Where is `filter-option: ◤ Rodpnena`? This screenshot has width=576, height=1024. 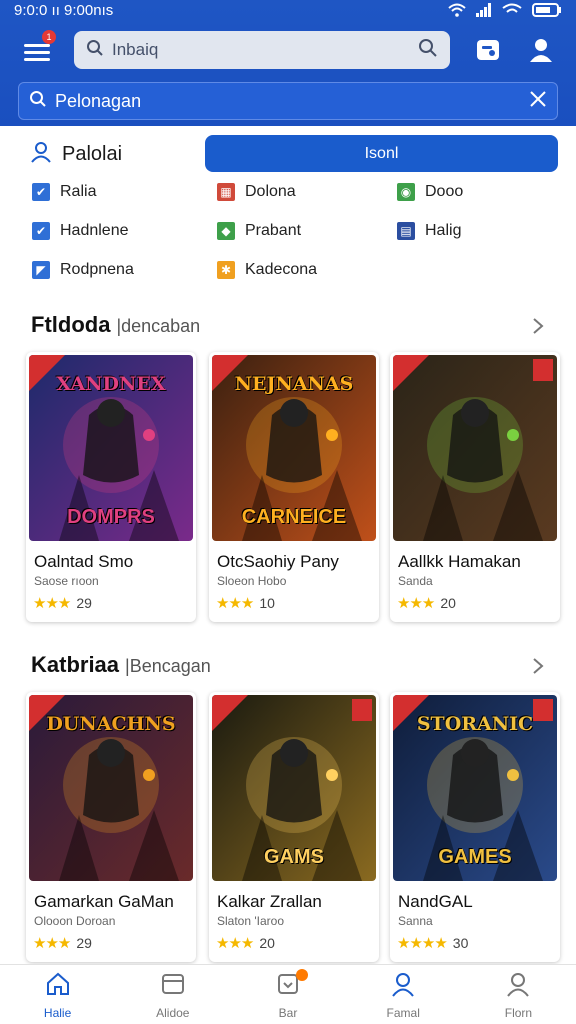 filter-option: ◤ Rodpnena is located at coordinates (83, 270).